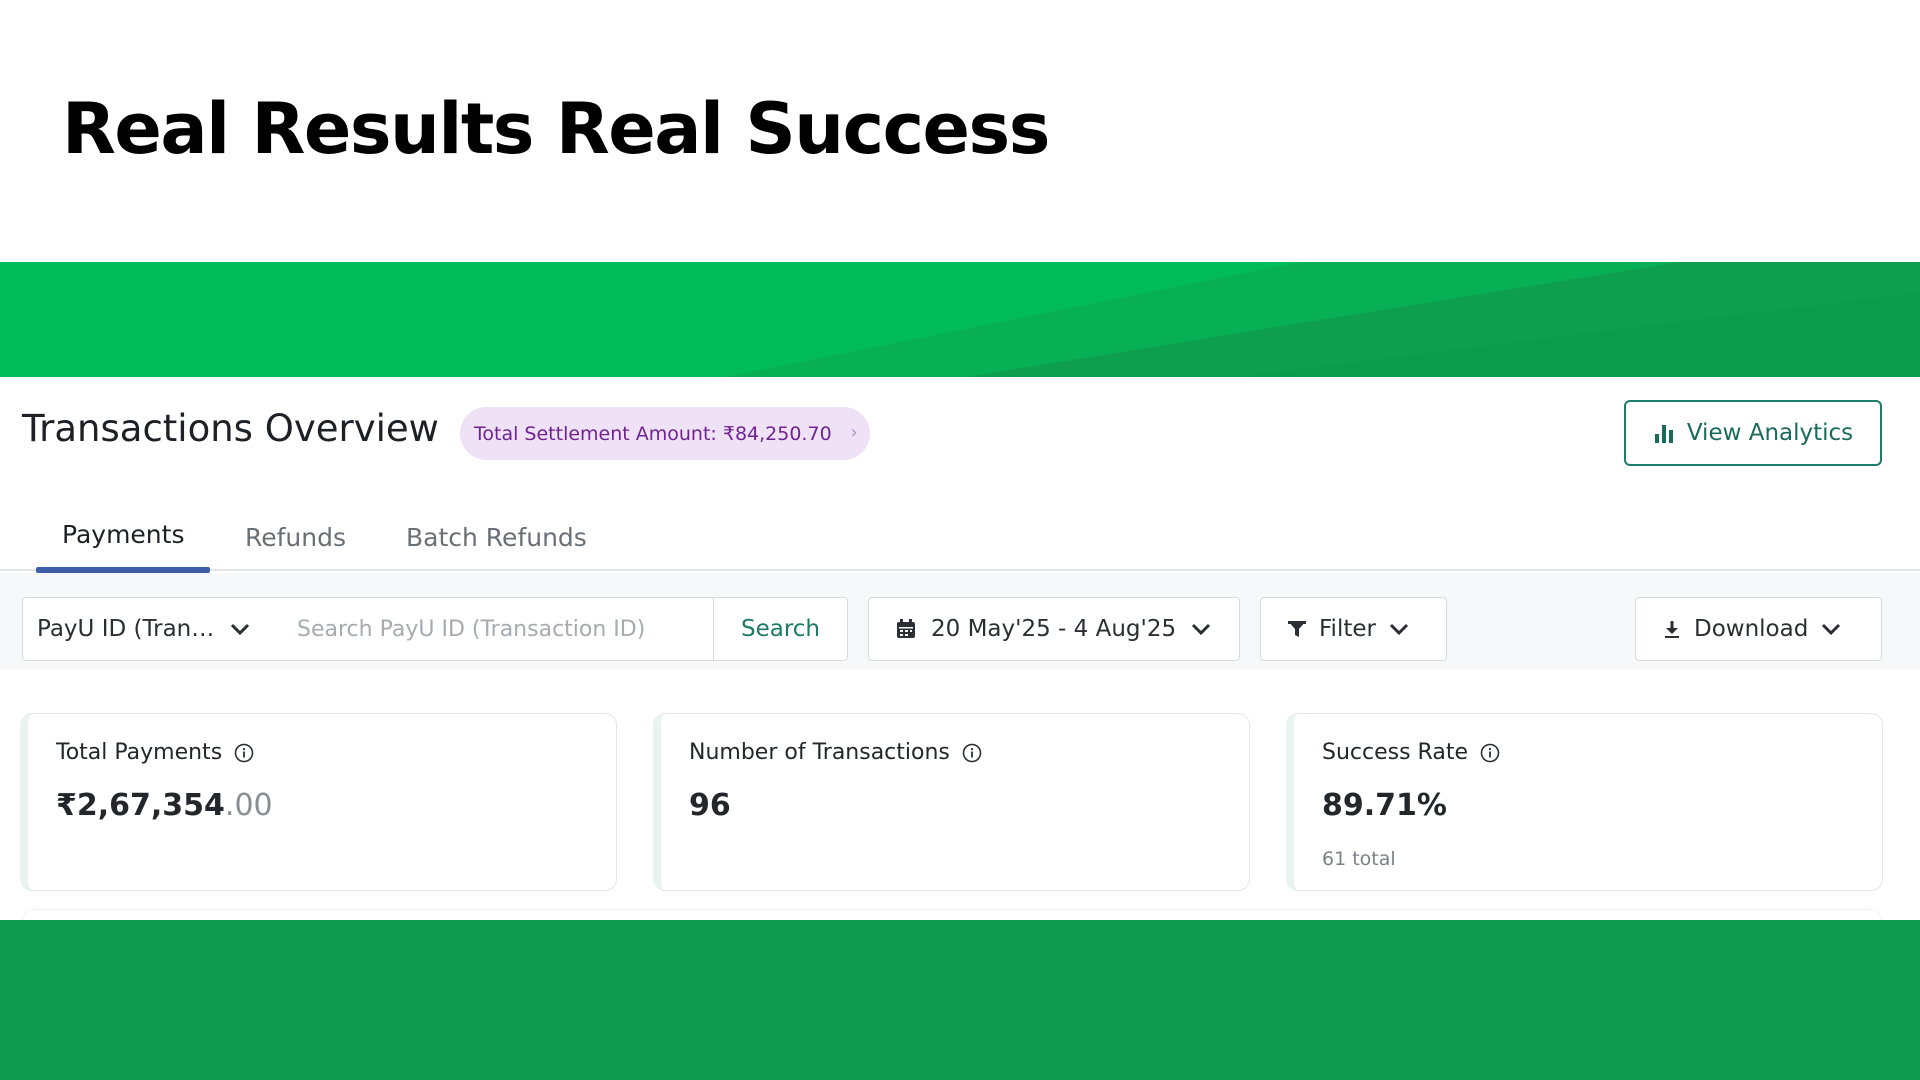 Image resolution: width=1920 pixels, height=1080 pixels. I want to click on decorative-green-band, so click(960, 320).